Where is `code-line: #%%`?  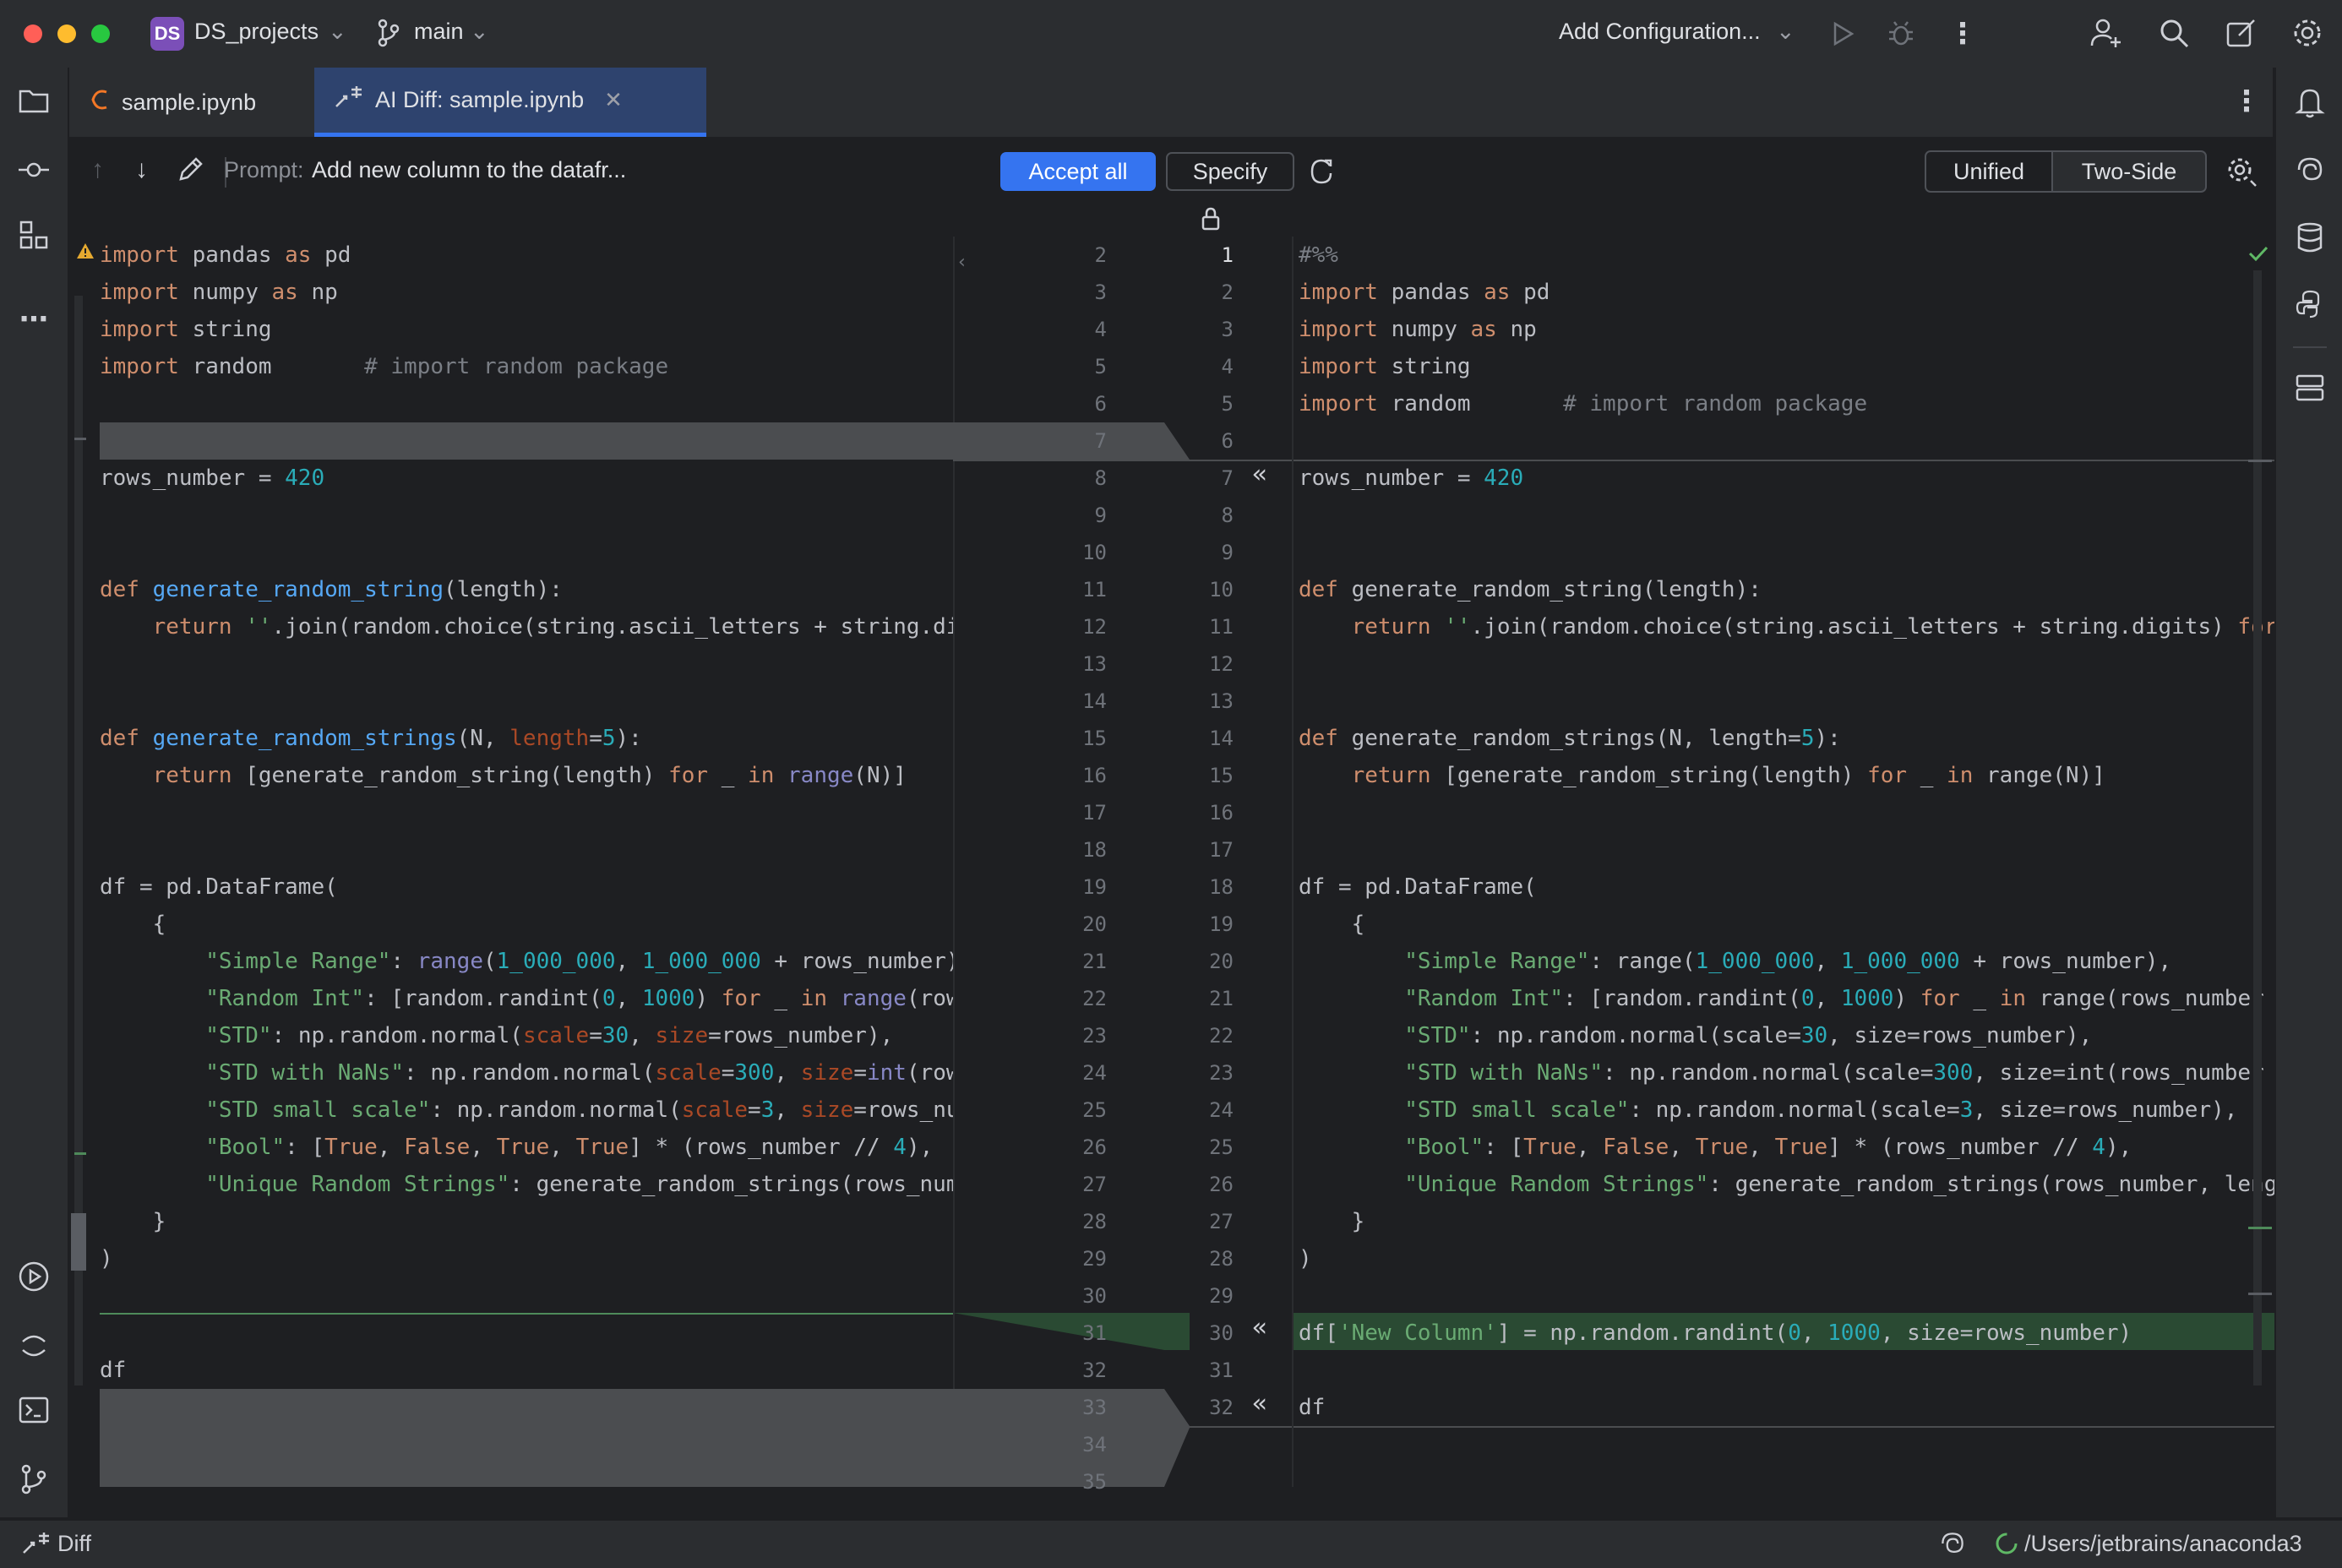
code-line: #%% is located at coordinates (1319, 256).